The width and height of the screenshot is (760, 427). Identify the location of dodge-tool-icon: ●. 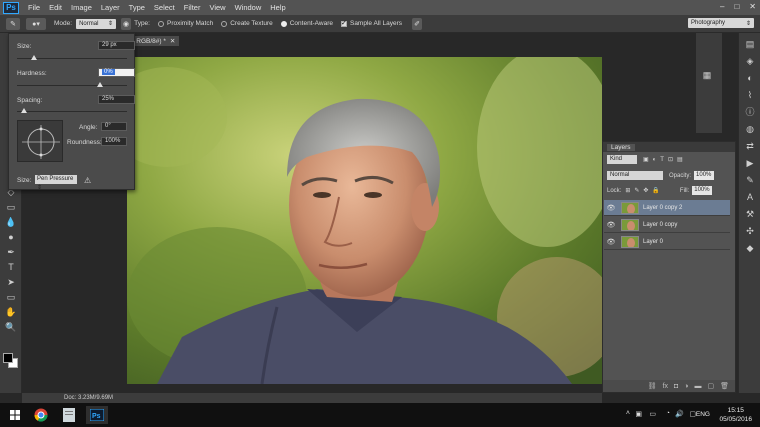
(11, 237).